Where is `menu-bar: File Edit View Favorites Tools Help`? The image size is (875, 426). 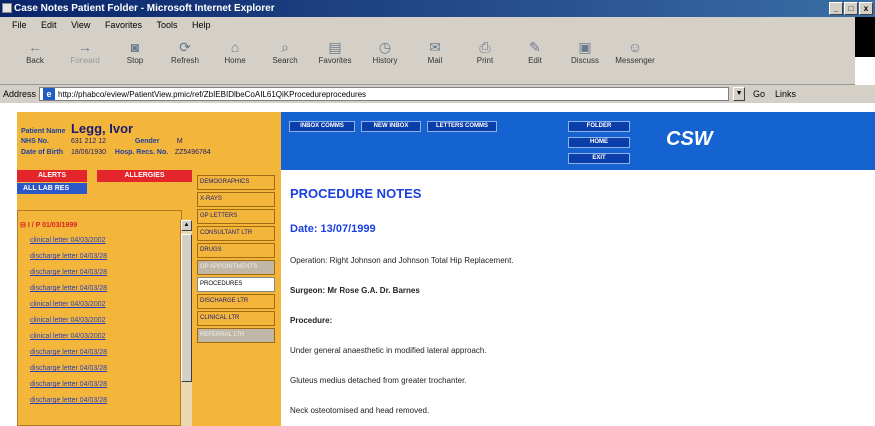 menu-bar: File Edit View Favorites Tools Help is located at coordinates (437, 25).